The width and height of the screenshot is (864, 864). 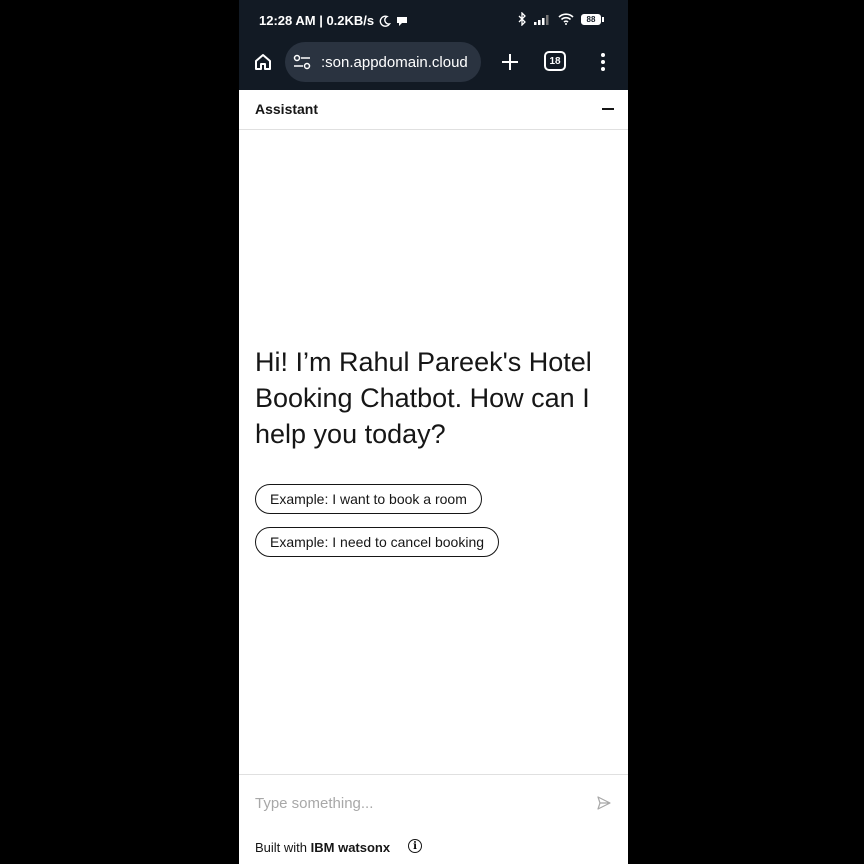 What do you see at coordinates (433, 110) in the screenshot?
I see `assistant-header: Assistant` at bounding box center [433, 110].